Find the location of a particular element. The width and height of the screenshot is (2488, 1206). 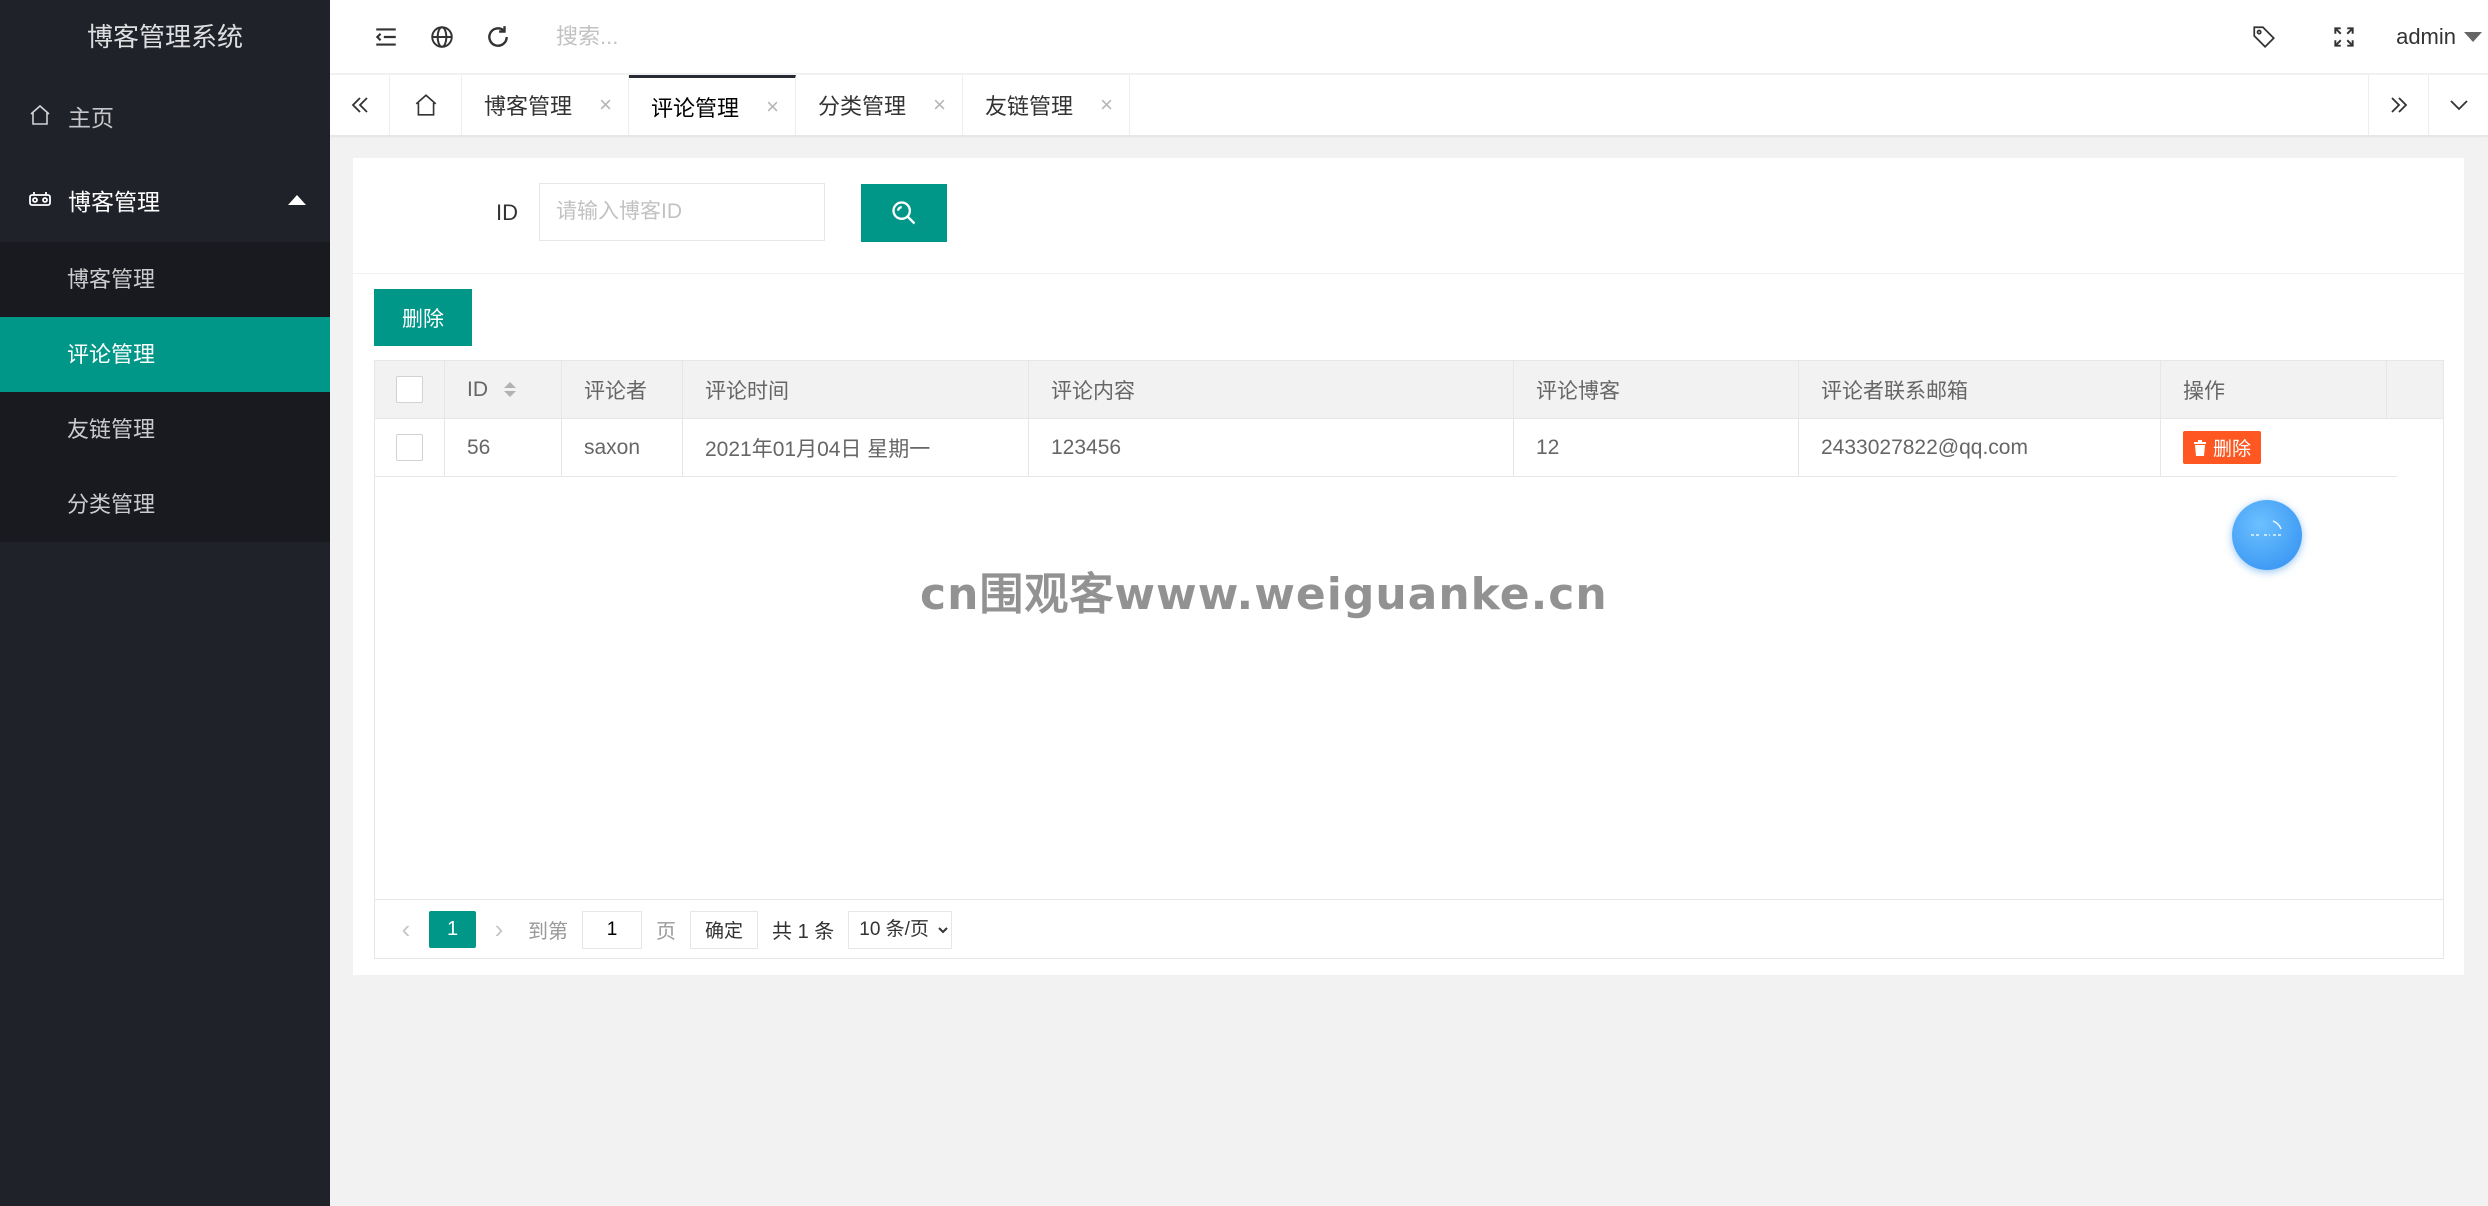

tag-icon is located at coordinates (2264, 36).